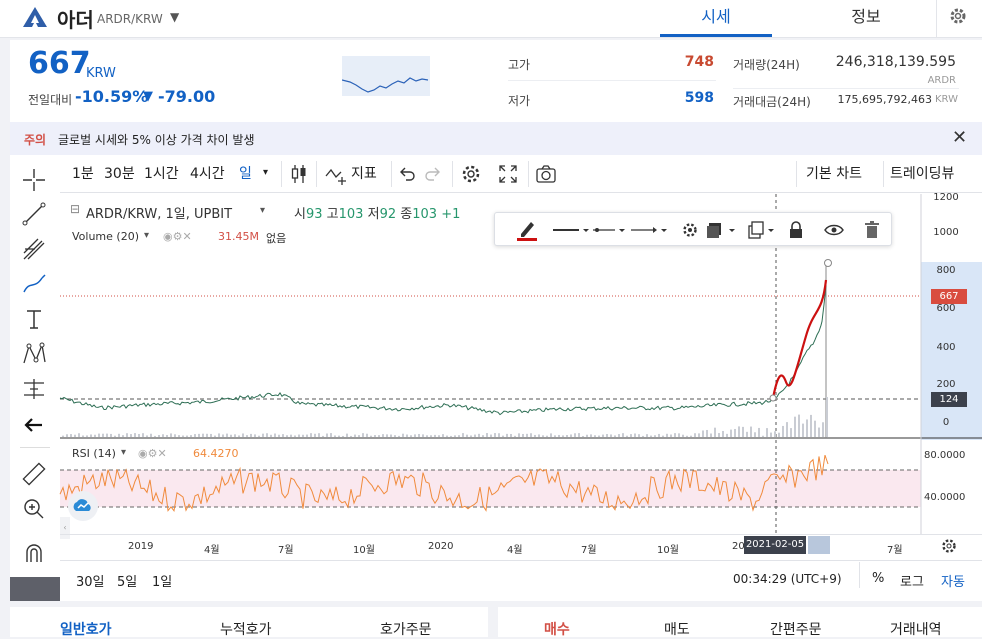 Image resolution: width=982 pixels, height=639 pixels. What do you see at coordinates (406, 214) in the screenshot?
I see `close-label: 종` at bounding box center [406, 214].